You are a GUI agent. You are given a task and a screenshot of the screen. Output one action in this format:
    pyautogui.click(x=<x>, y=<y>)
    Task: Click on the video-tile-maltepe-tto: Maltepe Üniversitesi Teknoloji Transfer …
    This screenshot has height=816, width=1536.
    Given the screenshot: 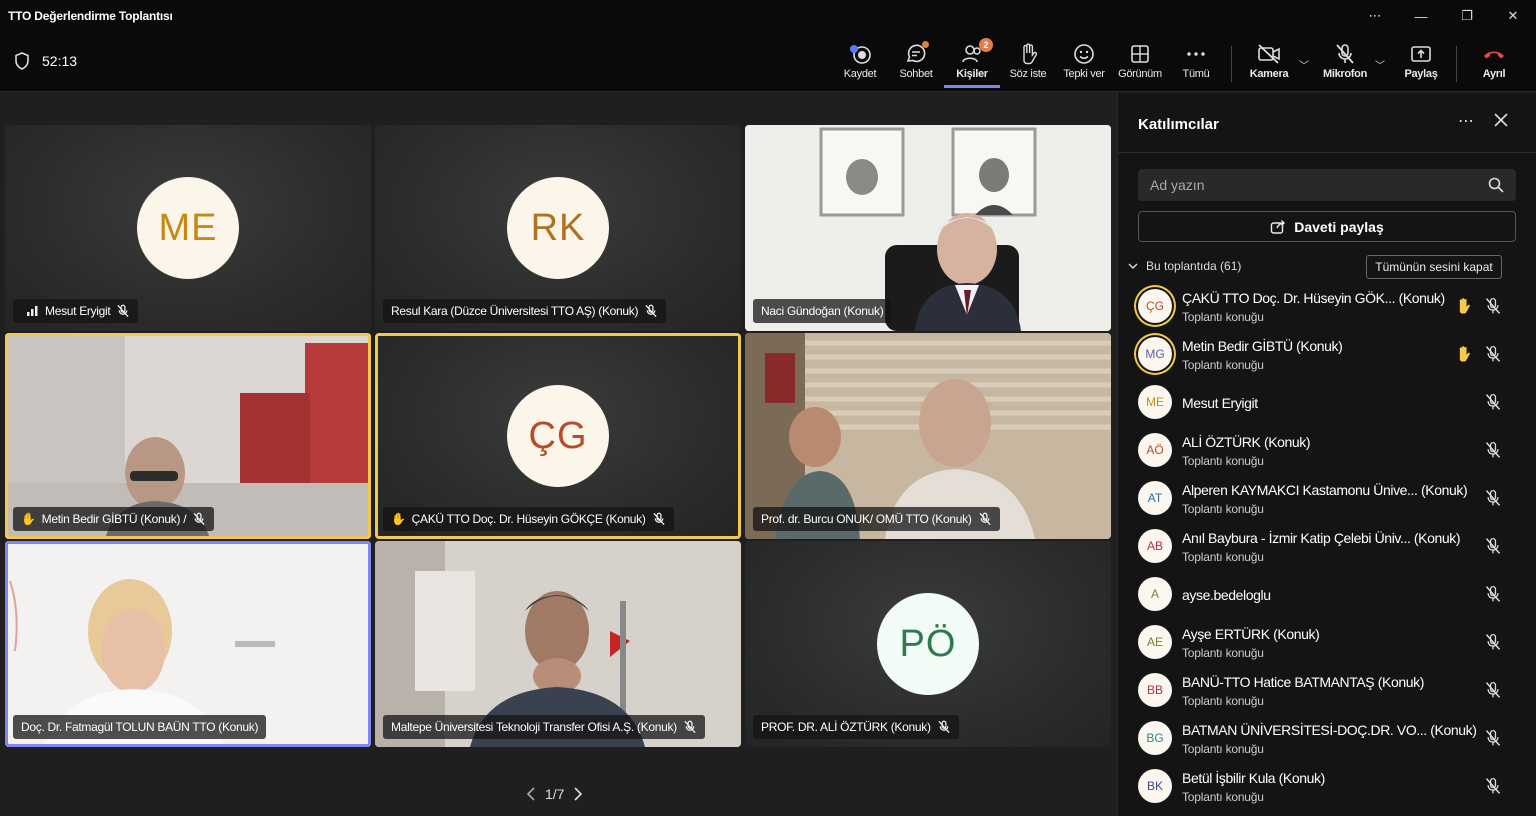 What is the action you would take?
    pyautogui.click(x=558, y=644)
    